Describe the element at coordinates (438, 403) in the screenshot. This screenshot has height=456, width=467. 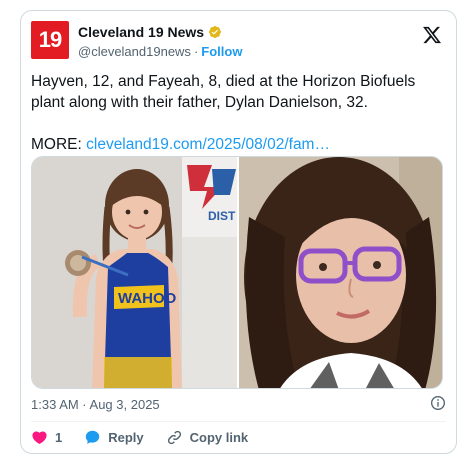
I see `info-icon` at that location.